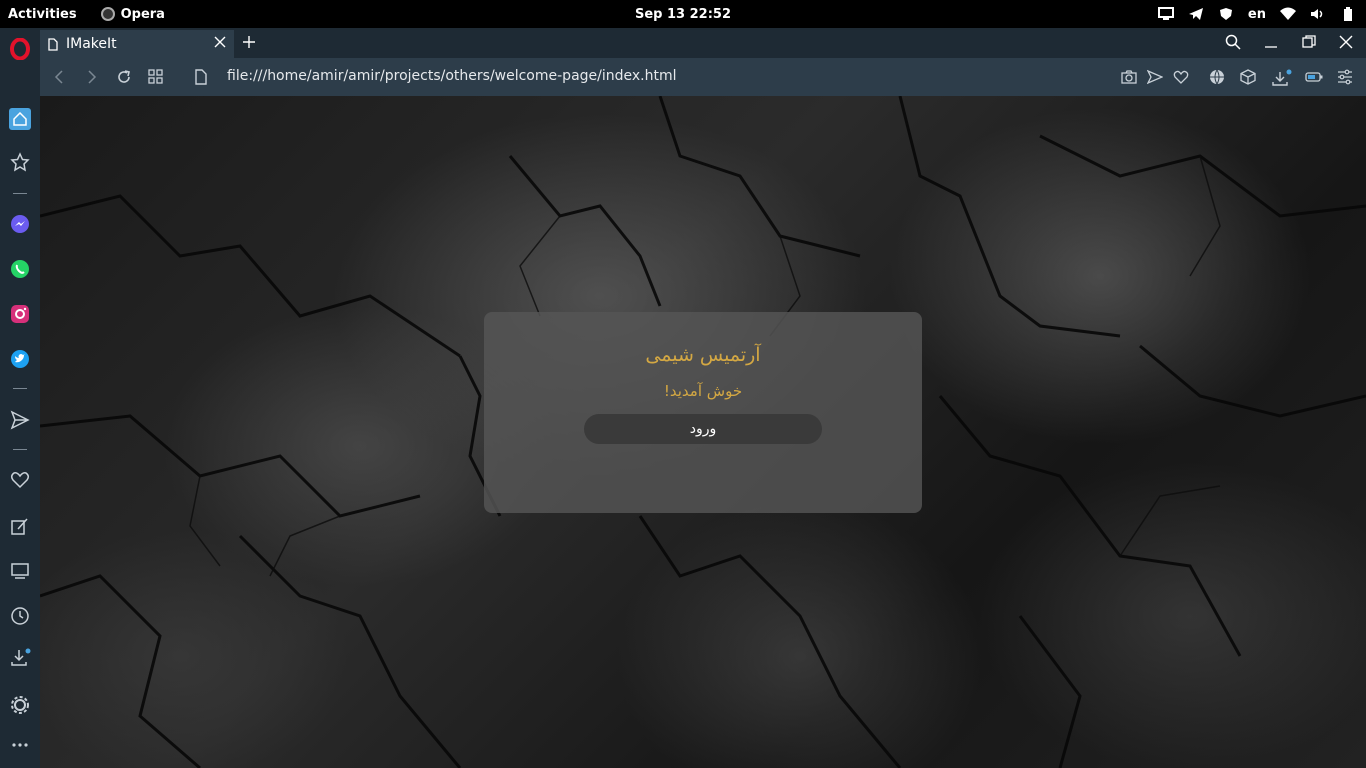  Describe the element at coordinates (1181, 79) in the screenshot. I see `bookmark-heart-icon` at that location.